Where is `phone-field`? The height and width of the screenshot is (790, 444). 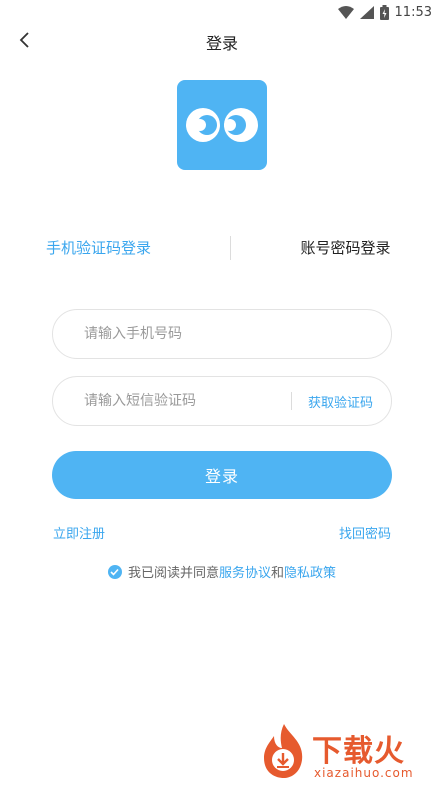
phone-field is located at coordinates (222, 334).